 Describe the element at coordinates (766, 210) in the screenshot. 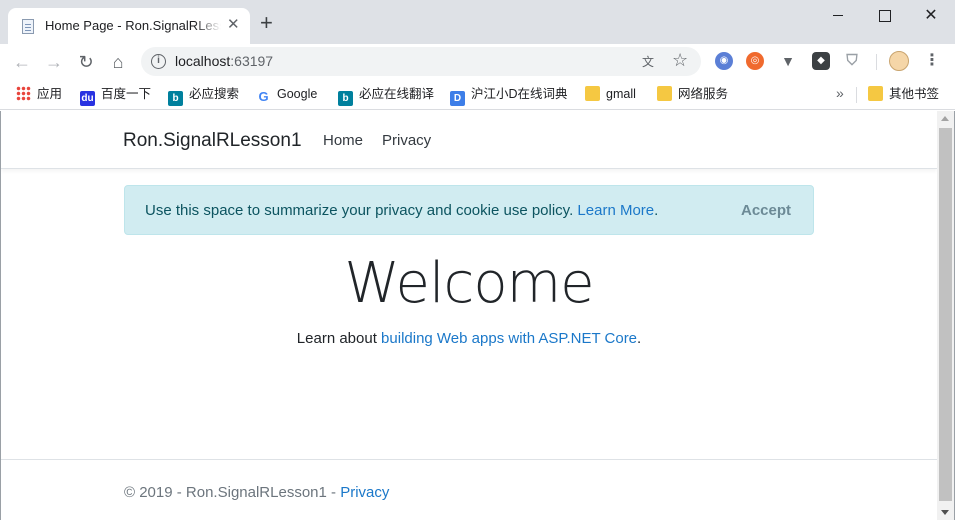

I see `accept-cookie-button: Accept` at that location.